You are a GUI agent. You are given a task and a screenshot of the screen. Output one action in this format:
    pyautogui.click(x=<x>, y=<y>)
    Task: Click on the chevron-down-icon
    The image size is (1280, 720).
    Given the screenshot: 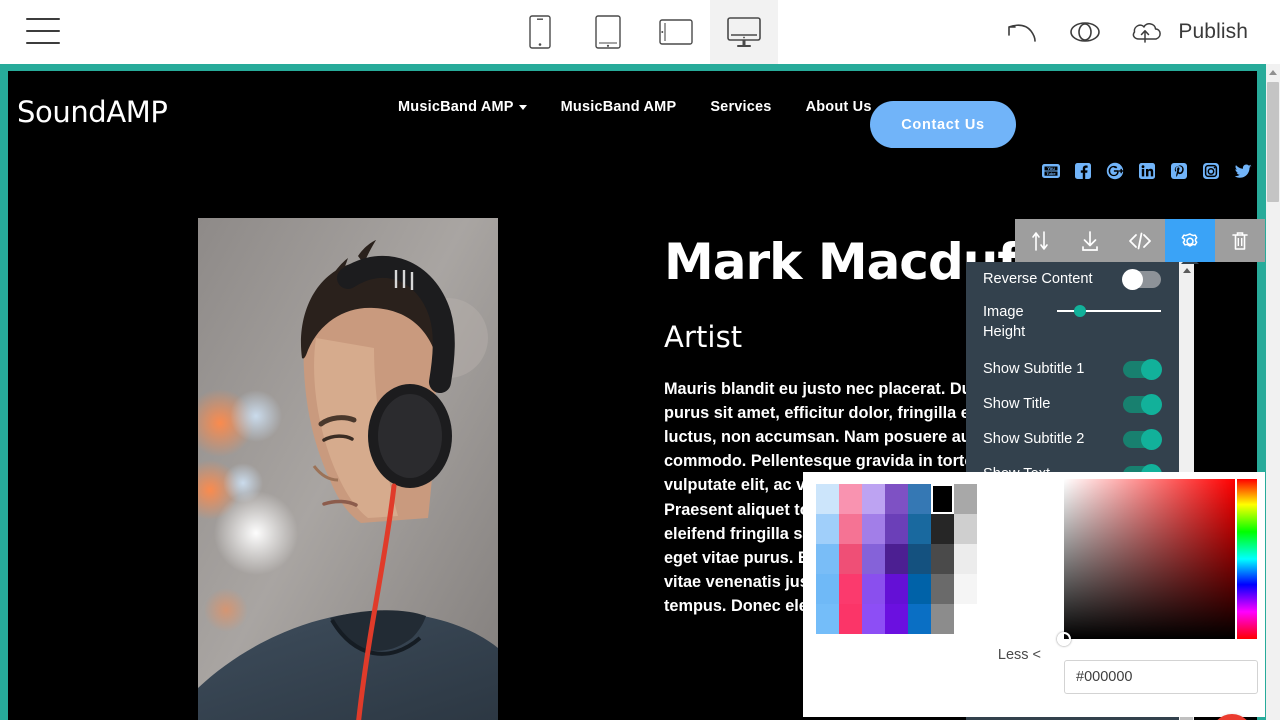 What is the action you would take?
    pyautogui.click(x=522, y=107)
    